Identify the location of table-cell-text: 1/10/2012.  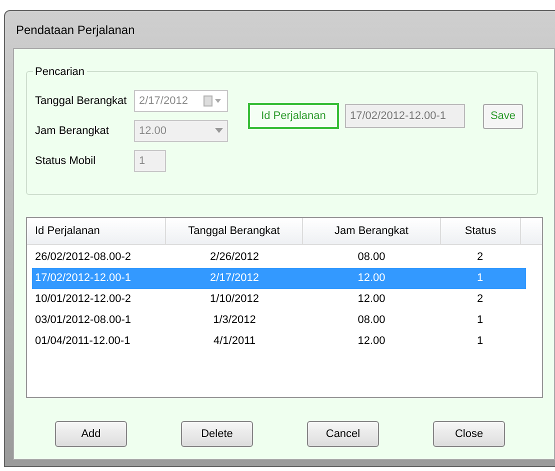
(234, 300).